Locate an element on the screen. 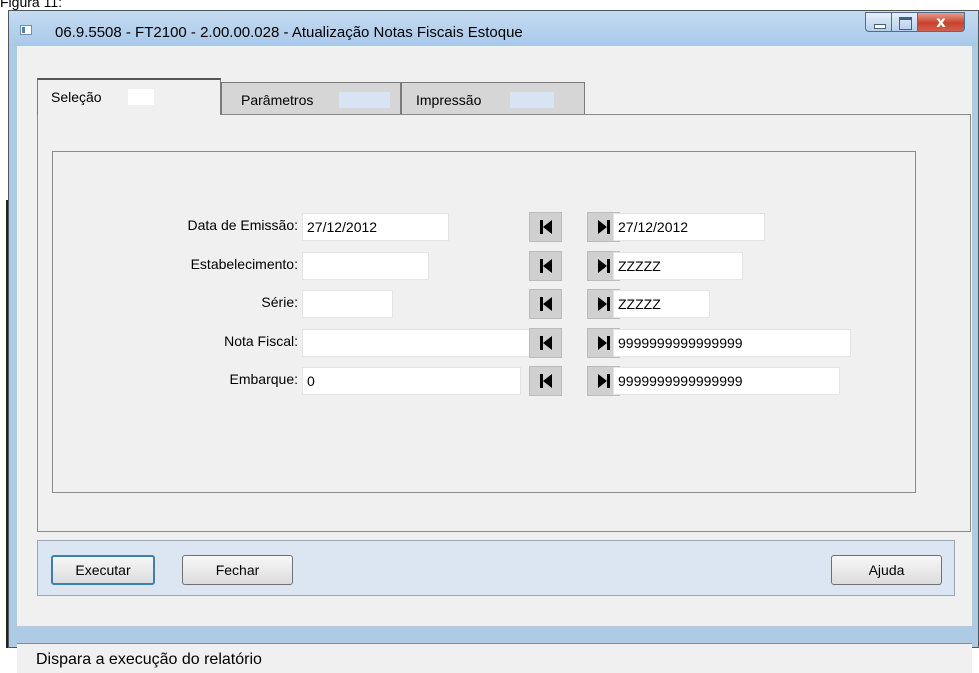 The height and width of the screenshot is (673, 979). tab-label: Parâmetros is located at coordinates (277, 100).